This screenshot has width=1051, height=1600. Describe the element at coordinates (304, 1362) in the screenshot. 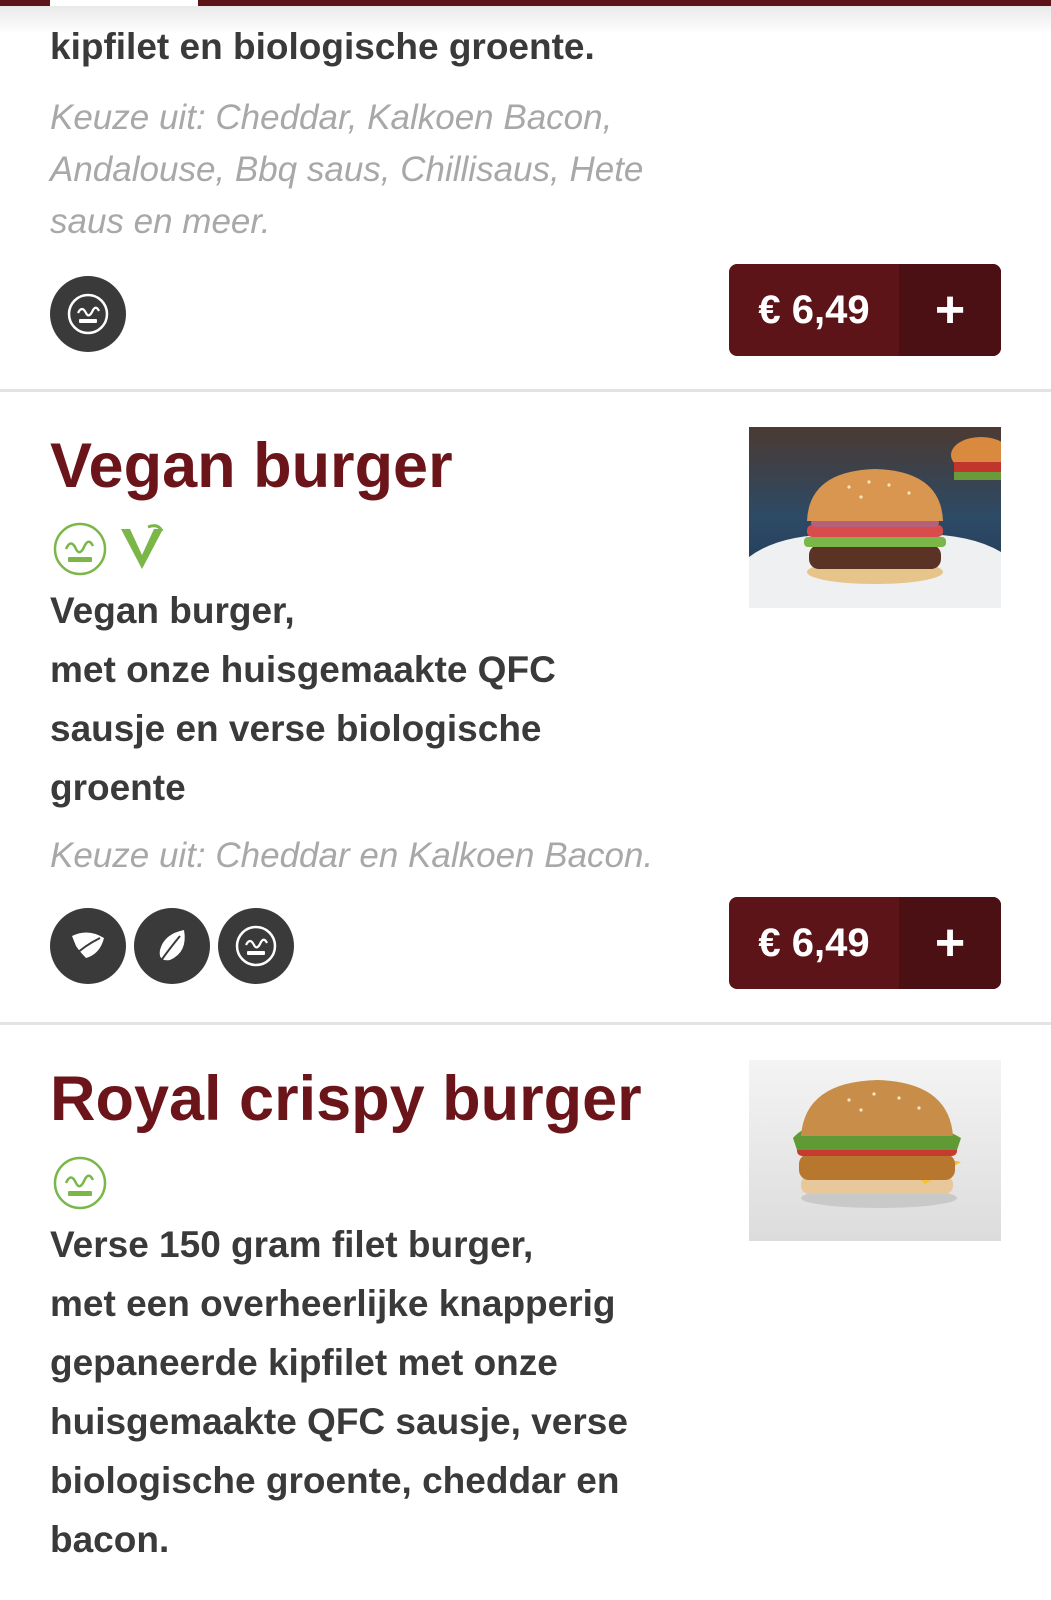

I see `description-line: gepaneerde kipfilet met onze` at that location.